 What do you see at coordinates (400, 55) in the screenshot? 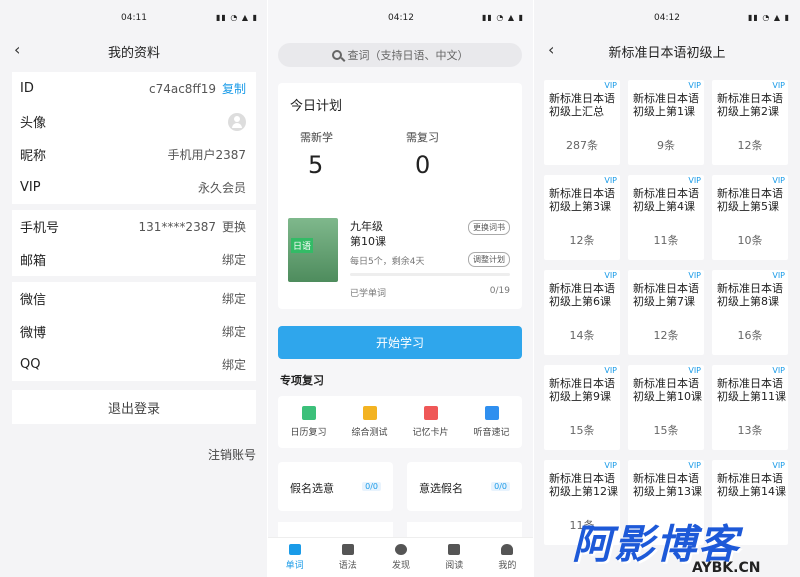
I see `search-input: 查词（支持日语、中文）` at bounding box center [400, 55].